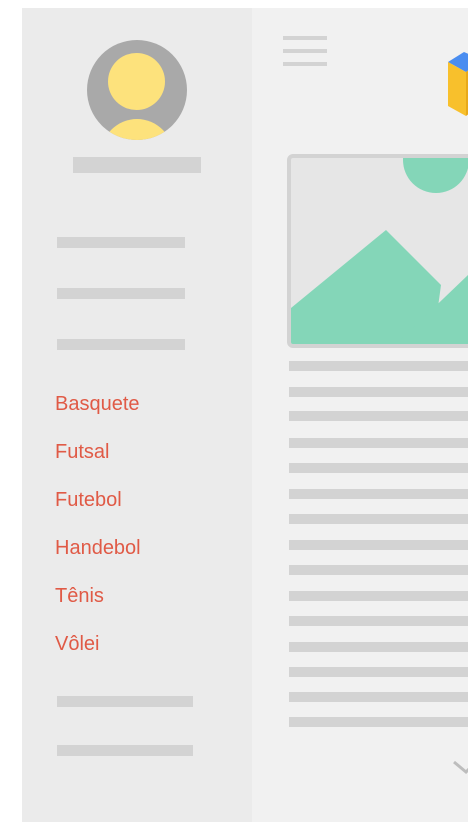  What do you see at coordinates (79, 596) in the screenshot?
I see `sport-item-tenis: Tênis` at bounding box center [79, 596].